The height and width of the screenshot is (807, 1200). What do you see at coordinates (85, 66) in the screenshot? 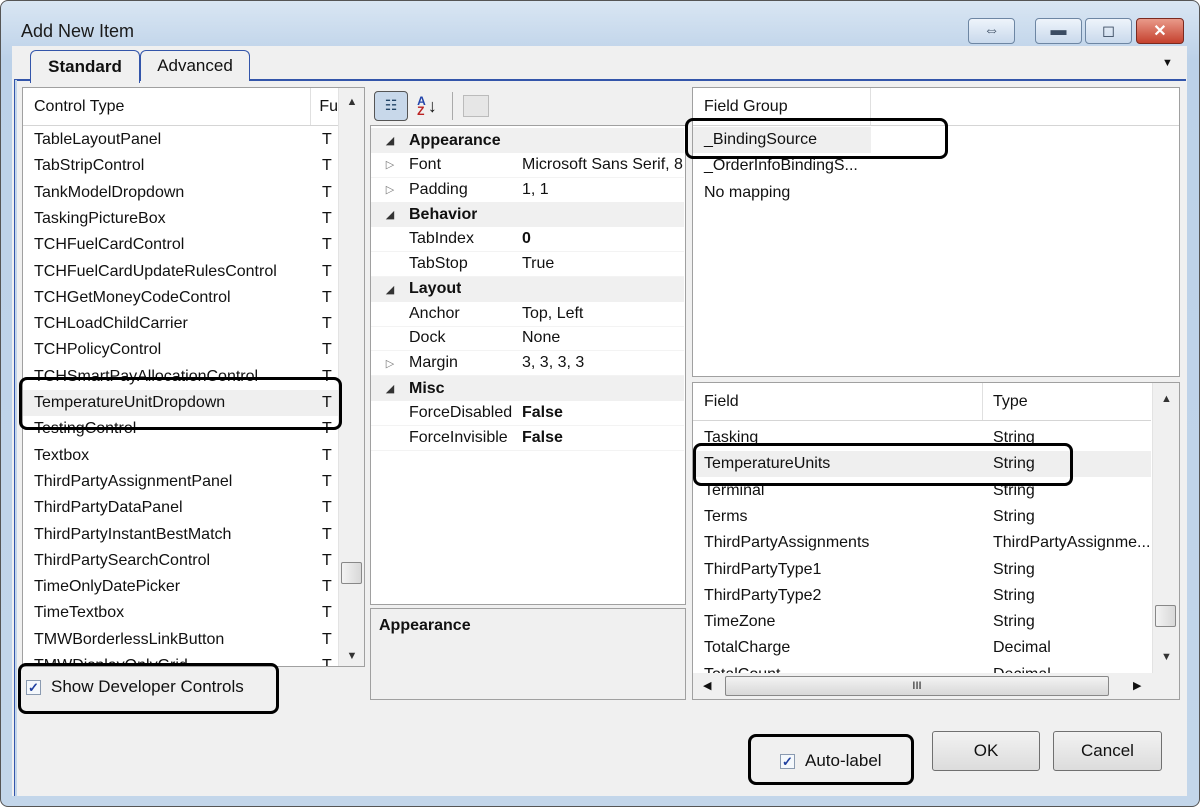
I see `tab-standard: Standard` at bounding box center [85, 66].